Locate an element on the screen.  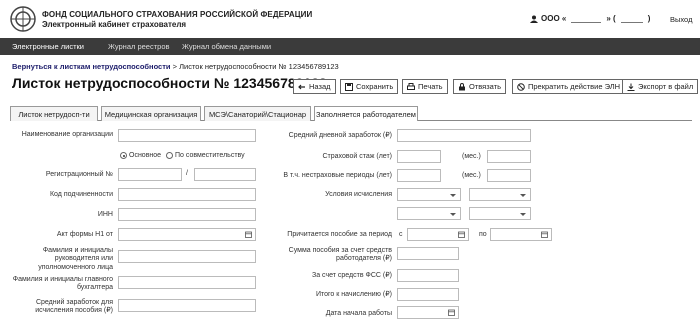
save-button-label: Сохранить is located at coordinates (375, 86).